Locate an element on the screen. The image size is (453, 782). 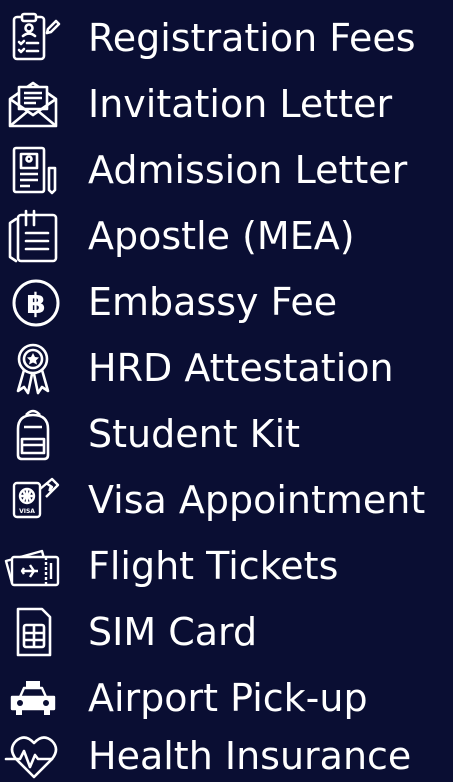
taxi-icon is located at coordinates (33, 698).